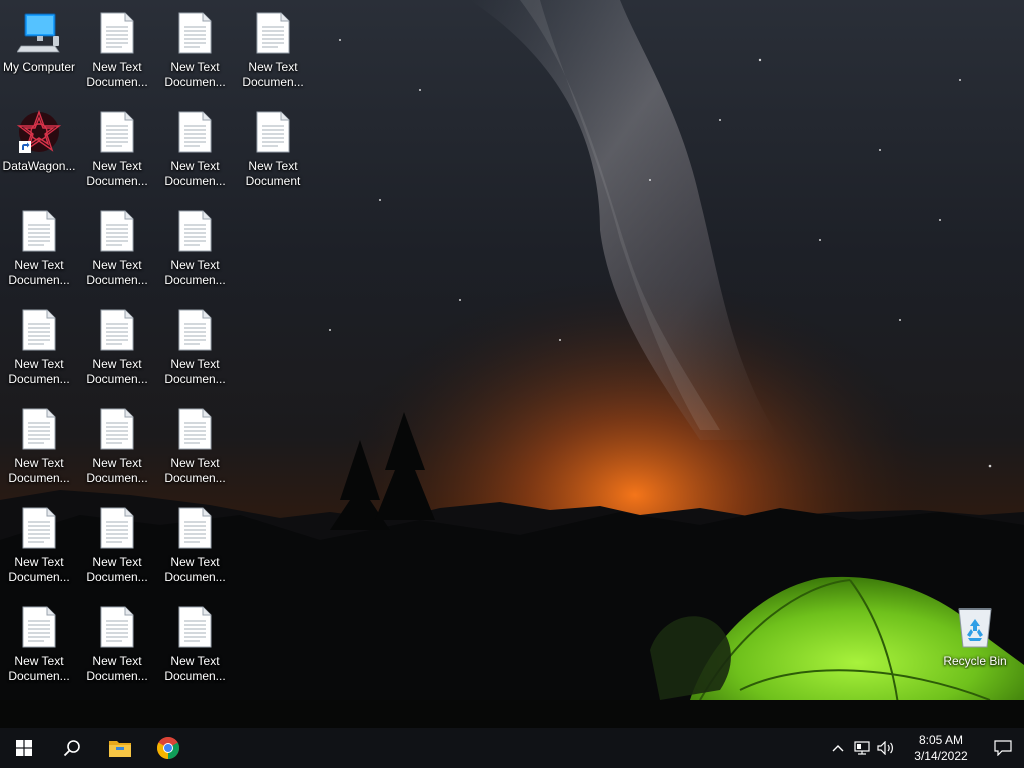 The width and height of the screenshot is (1024, 768). I want to click on search-button, so click(72, 748).